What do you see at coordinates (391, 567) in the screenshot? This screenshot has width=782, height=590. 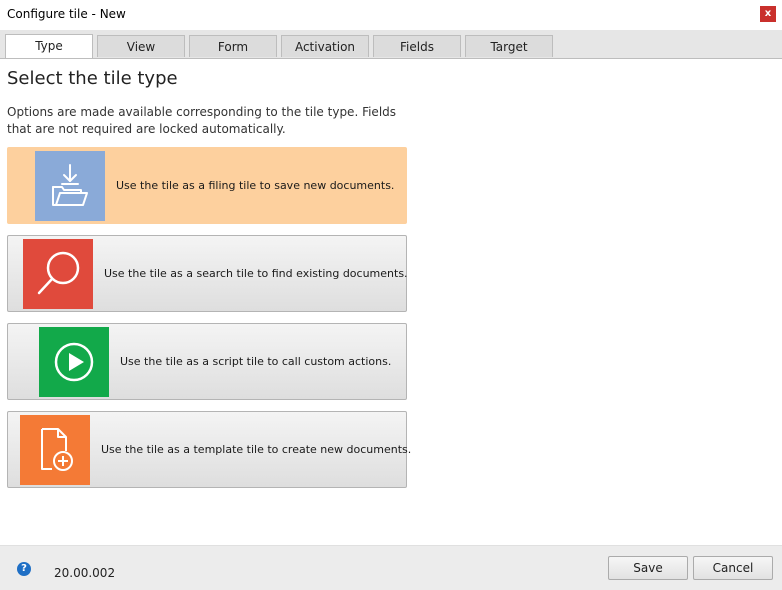 I see `footer-bar: ? 20.00.002 Save Cancel` at bounding box center [391, 567].